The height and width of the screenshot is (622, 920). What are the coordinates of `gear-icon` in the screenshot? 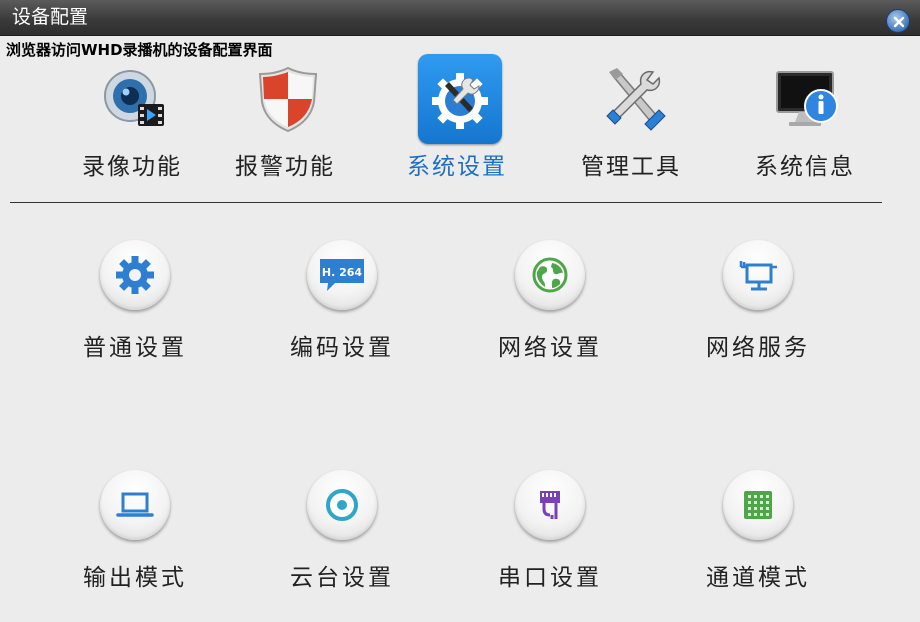 It's located at (135, 275).